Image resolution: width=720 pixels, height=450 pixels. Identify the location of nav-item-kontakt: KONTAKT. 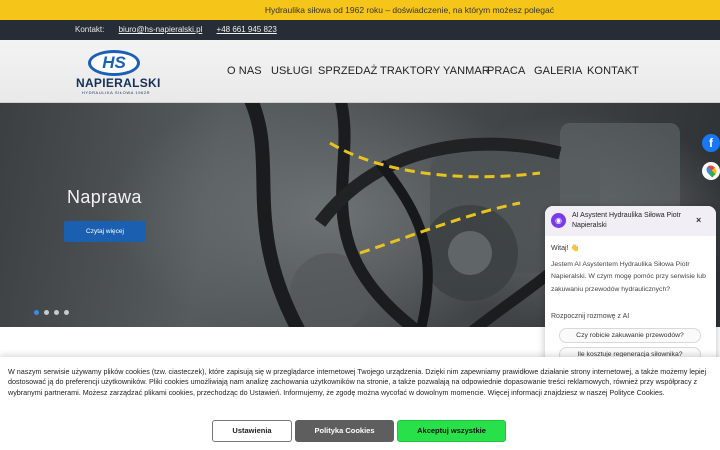
(613, 71).